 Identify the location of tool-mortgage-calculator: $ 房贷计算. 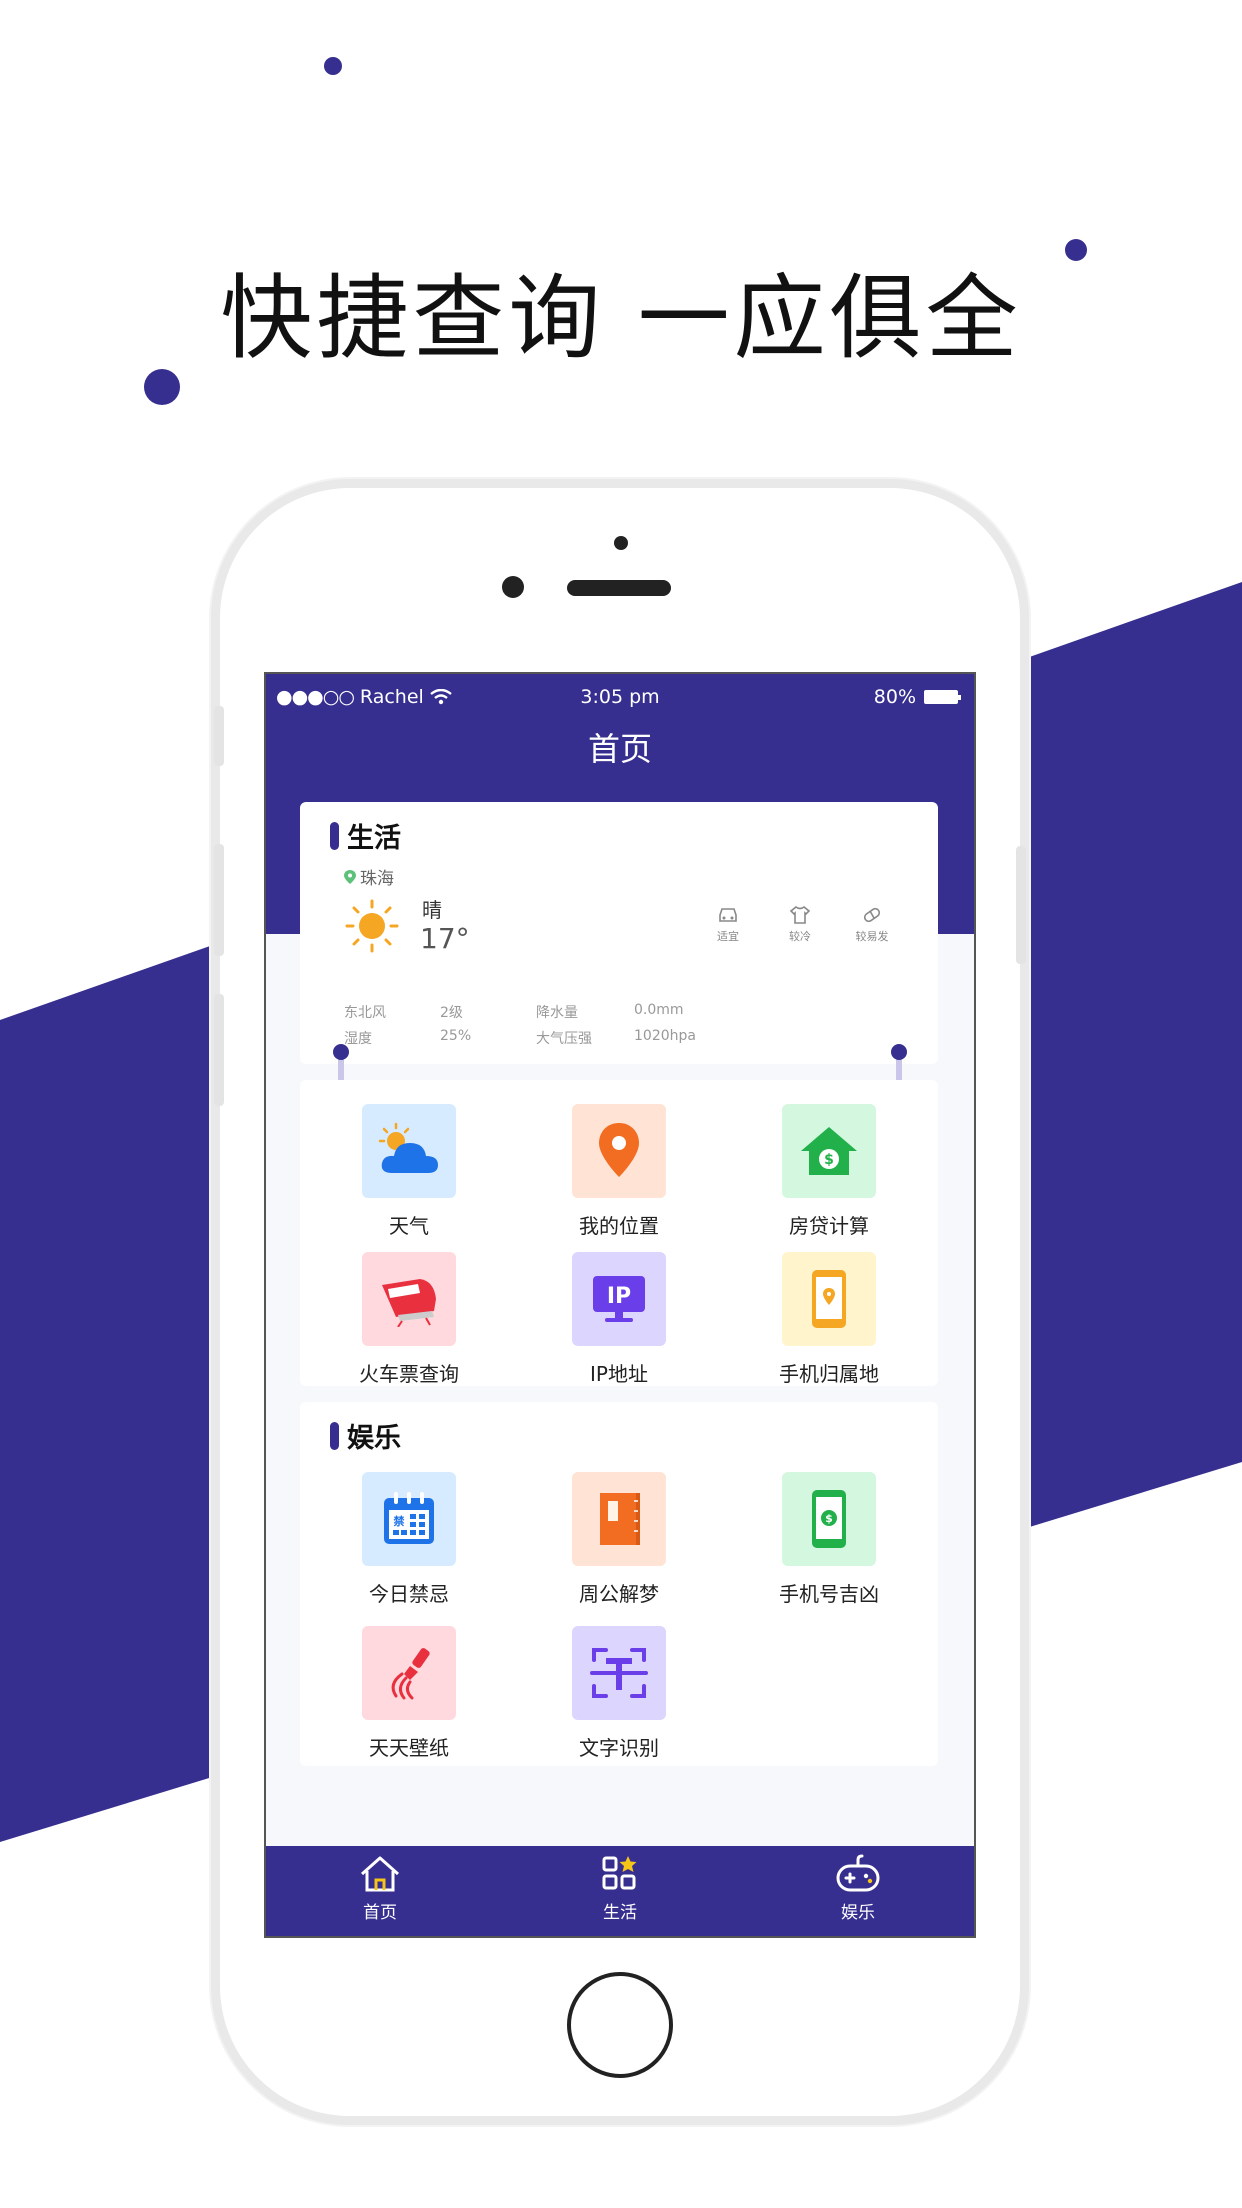
(829, 1171).